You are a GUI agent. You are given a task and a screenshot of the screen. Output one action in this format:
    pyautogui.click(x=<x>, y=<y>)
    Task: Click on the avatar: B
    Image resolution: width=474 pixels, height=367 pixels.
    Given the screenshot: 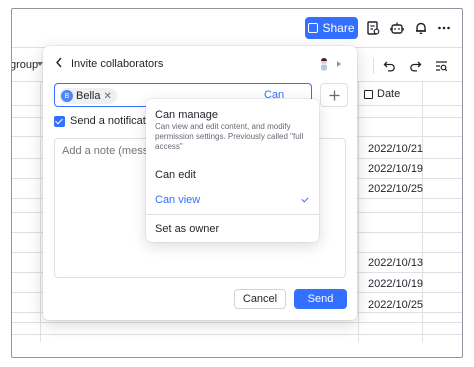 What is the action you would take?
    pyautogui.click(x=67, y=96)
    